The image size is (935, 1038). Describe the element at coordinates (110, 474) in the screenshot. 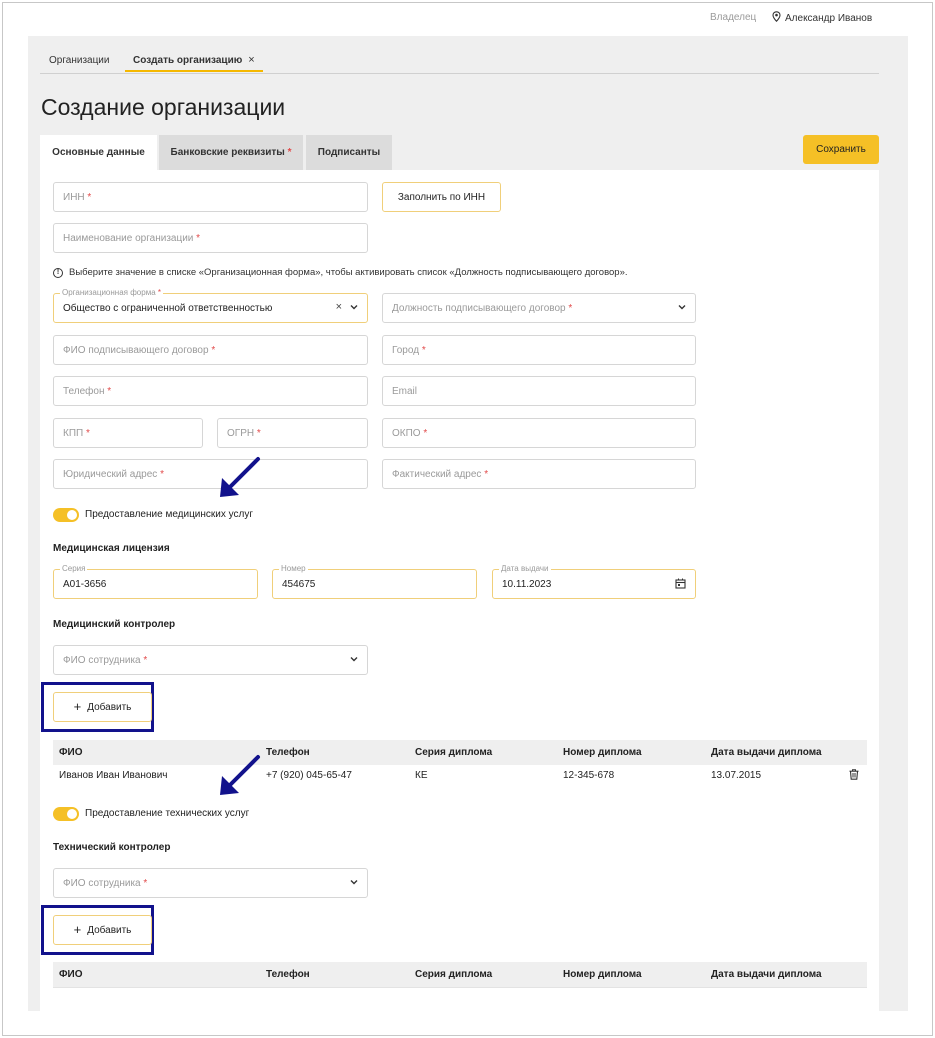

I see `legal-address-placeholder: Юридический адрес` at that location.